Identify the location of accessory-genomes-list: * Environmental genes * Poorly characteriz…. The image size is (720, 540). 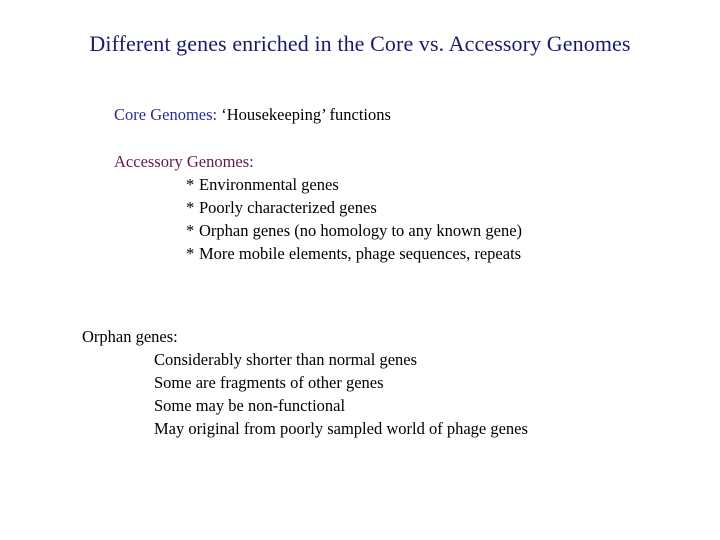
(318, 219).